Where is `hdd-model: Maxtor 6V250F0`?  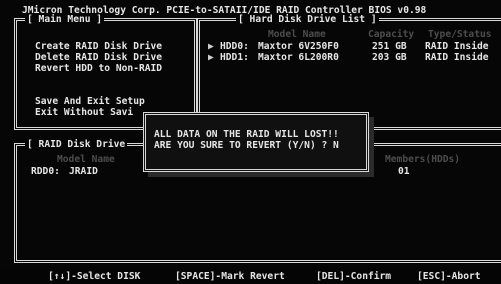 hdd-model: Maxtor 6V250F0 is located at coordinates (298, 46).